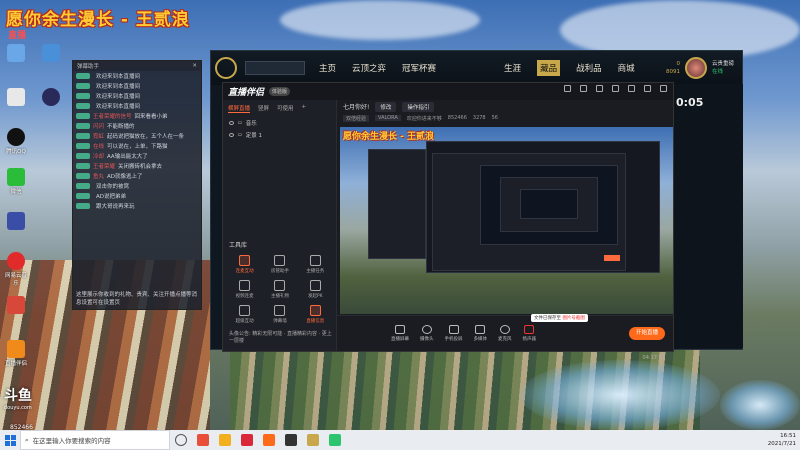 The image size is (800, 450). I want to click on tab-landscape: 横屏直播, so click(239, 108).